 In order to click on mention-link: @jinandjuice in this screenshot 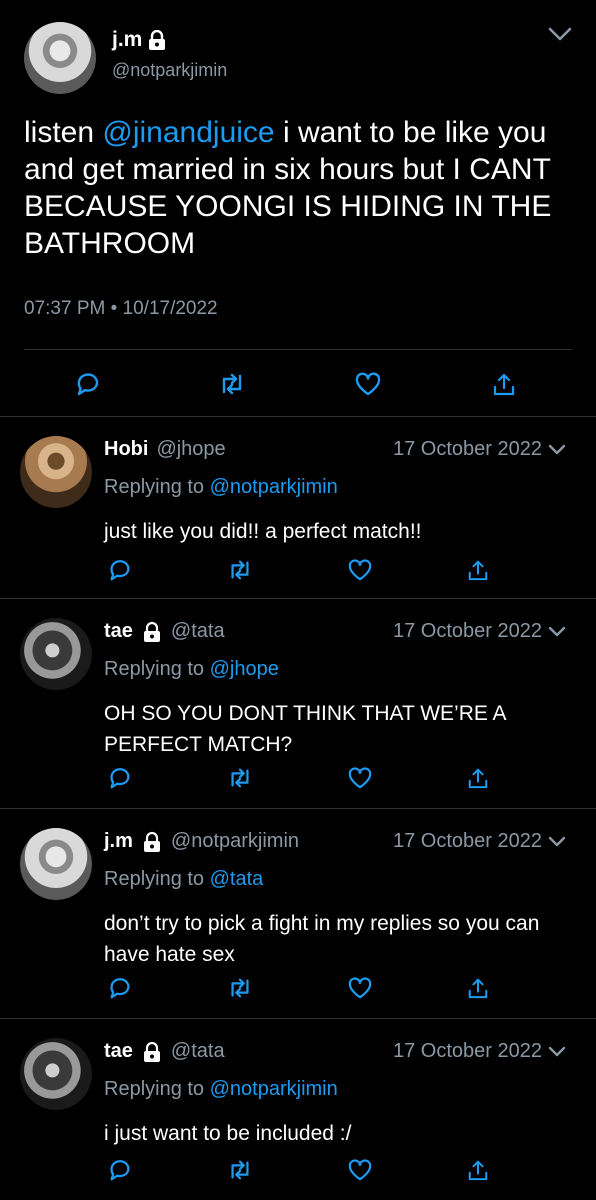, I will do `click(188, 132)`.